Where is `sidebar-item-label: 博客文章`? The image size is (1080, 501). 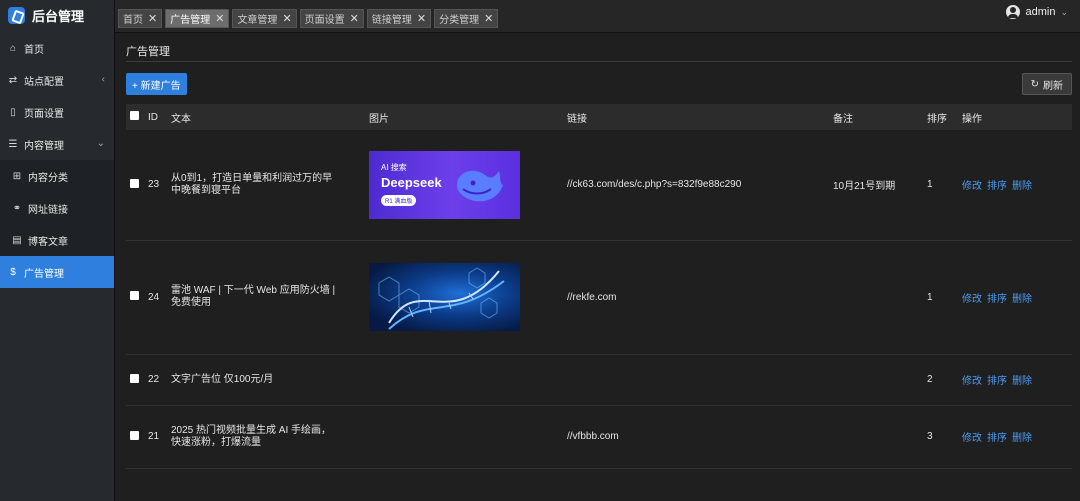
sidebar-item-label: 博客文章 is located at coordinates (48, 242).